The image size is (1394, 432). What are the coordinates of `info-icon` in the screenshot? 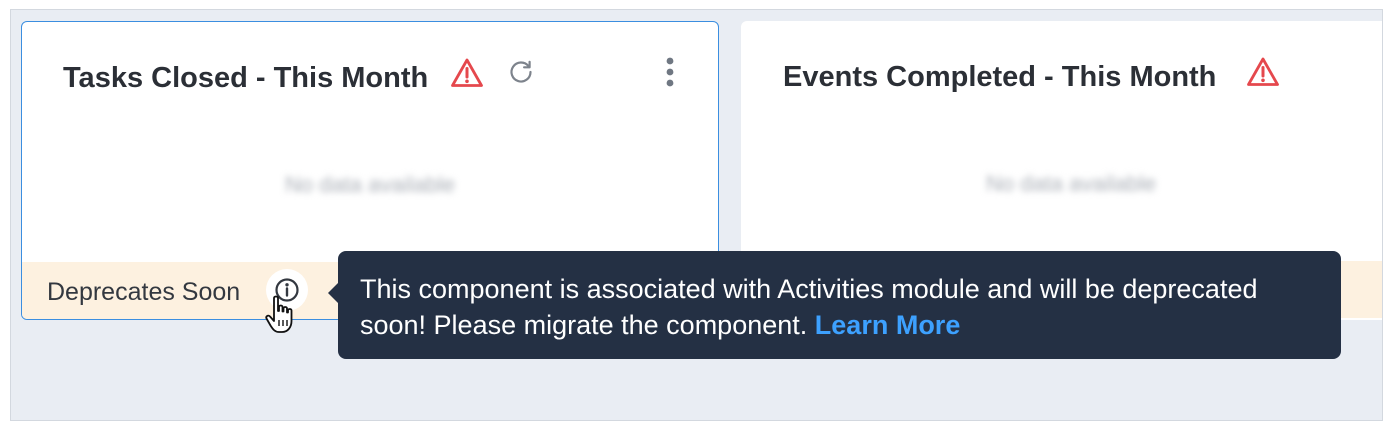 It's located at (287, 290).